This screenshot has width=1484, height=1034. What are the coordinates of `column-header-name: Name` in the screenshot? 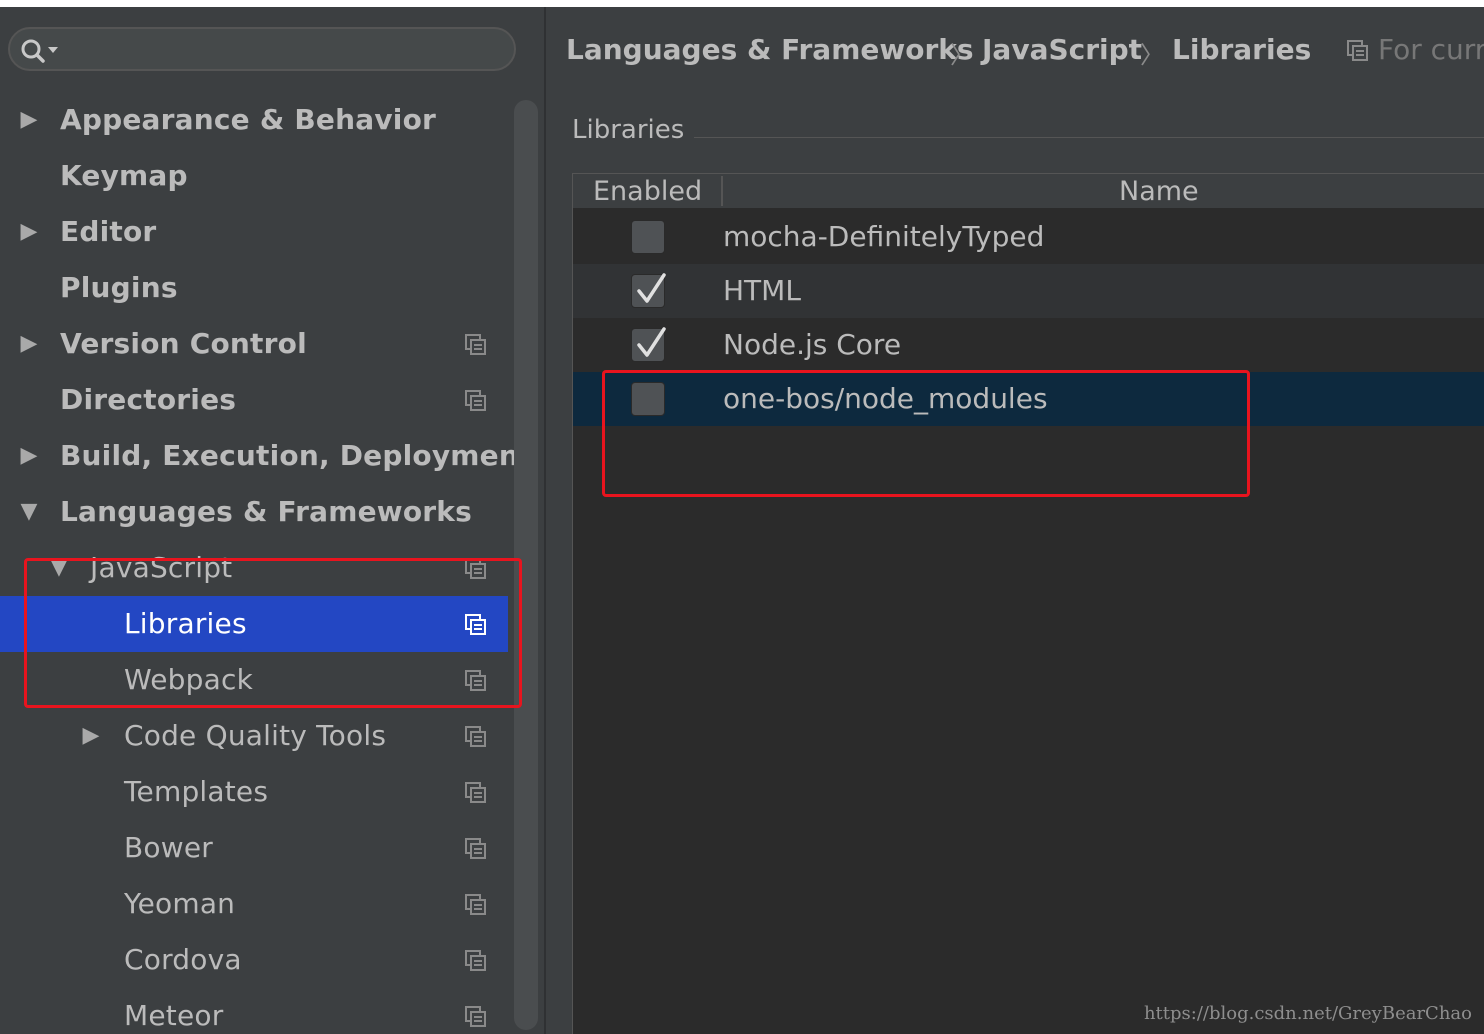 It's located at (1159, 191).